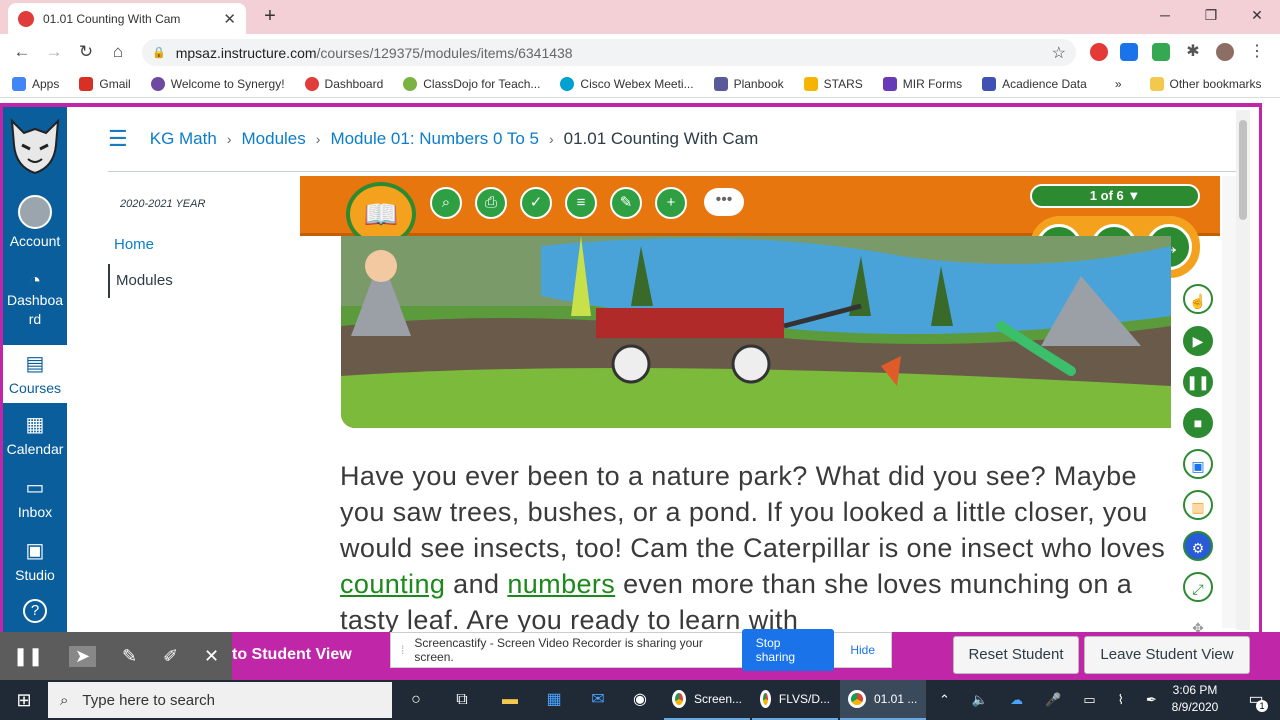 Image resolution: width=1280 pixels, height=720 pixels. What do you see at coordinates (416, 700) in the screenshot?
I see `cortana-icon: ○` at bounding box center [416, 700].